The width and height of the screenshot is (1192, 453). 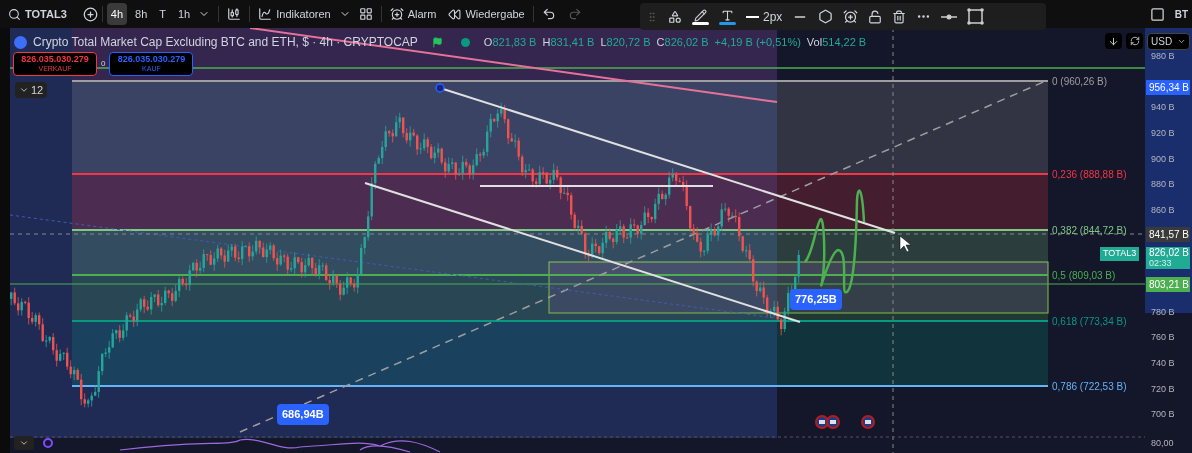 What do you see at coordinates (1163, 312) in the screenshot?
I see `price-tick: 780 B` at bounding box center [1163, 312].